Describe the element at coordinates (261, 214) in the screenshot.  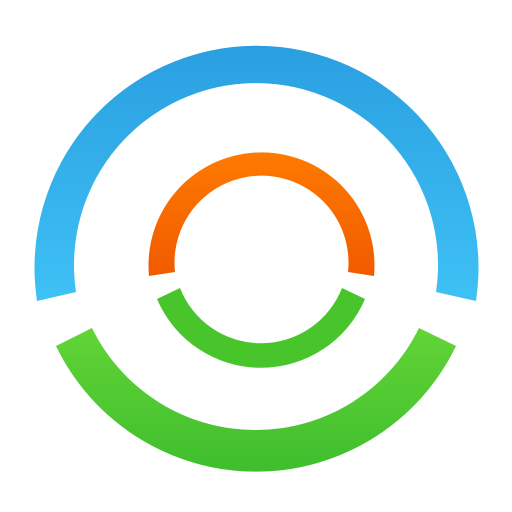
I see `inner-ring-top-arc` at that location.